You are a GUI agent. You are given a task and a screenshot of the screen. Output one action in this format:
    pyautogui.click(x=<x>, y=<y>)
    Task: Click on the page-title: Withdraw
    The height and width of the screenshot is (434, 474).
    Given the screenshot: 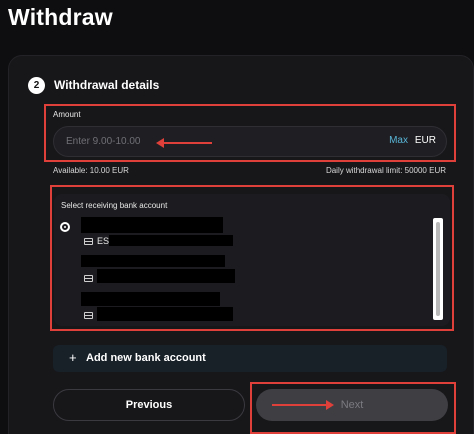 What is the action you would take?
    pyautogui.click(x=60, y=17)
    